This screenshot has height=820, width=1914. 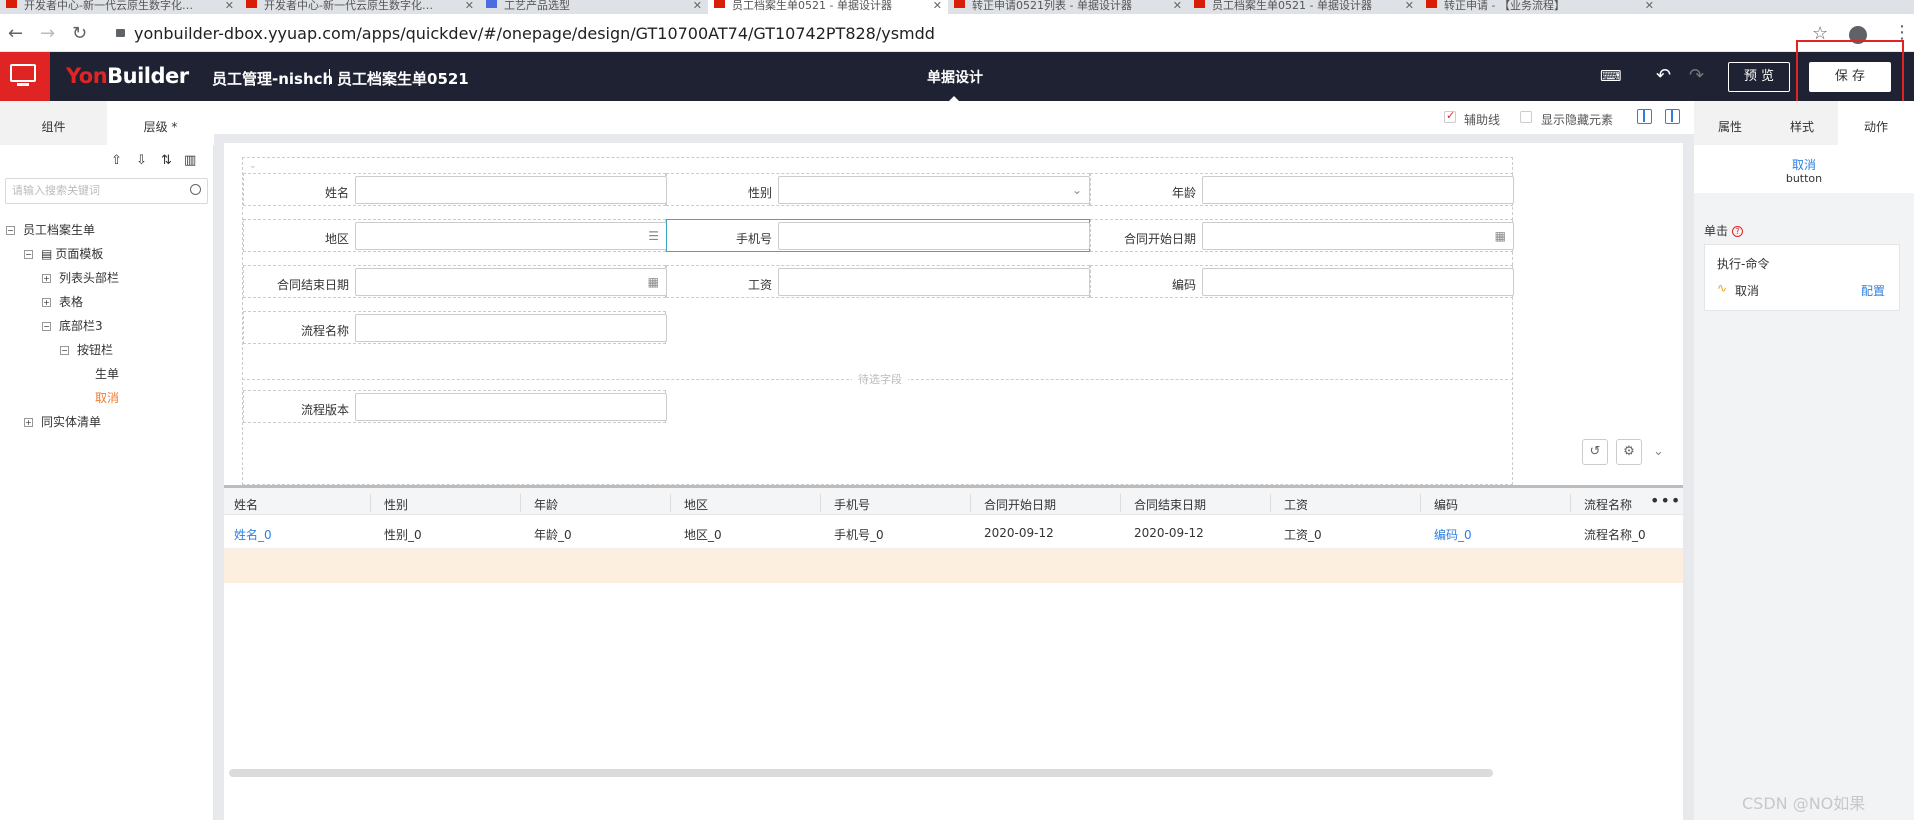 I want to click on browser-tab: 工艺产品选型 ✕, so click(x=594, y=7).